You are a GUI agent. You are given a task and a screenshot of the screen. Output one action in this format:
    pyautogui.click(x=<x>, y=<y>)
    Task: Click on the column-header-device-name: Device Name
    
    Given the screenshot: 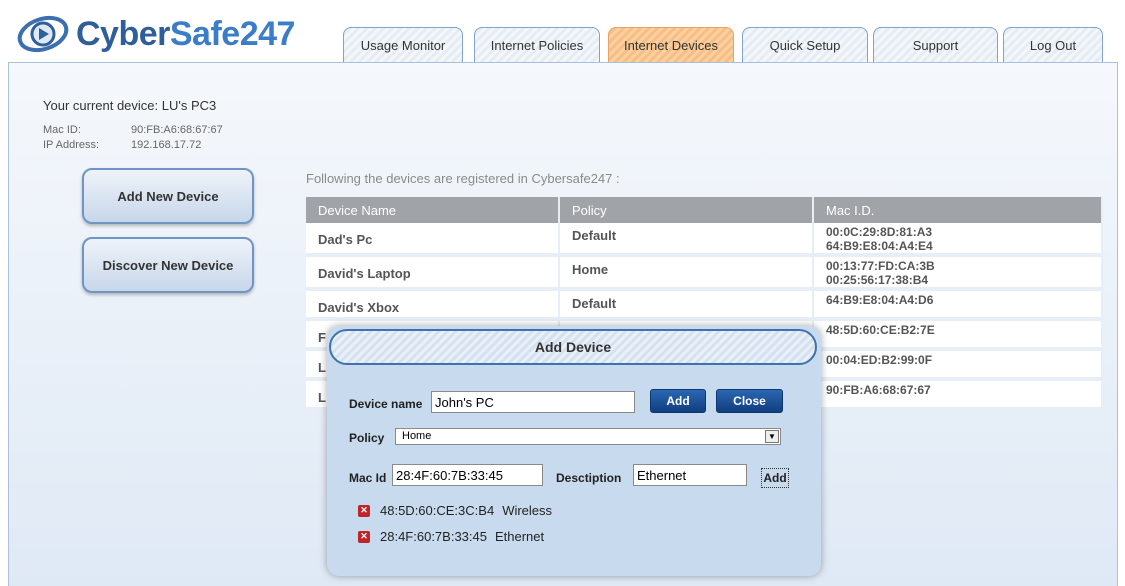 What is the action you would take?
    pyautogui.click(x=433, y=210)
    